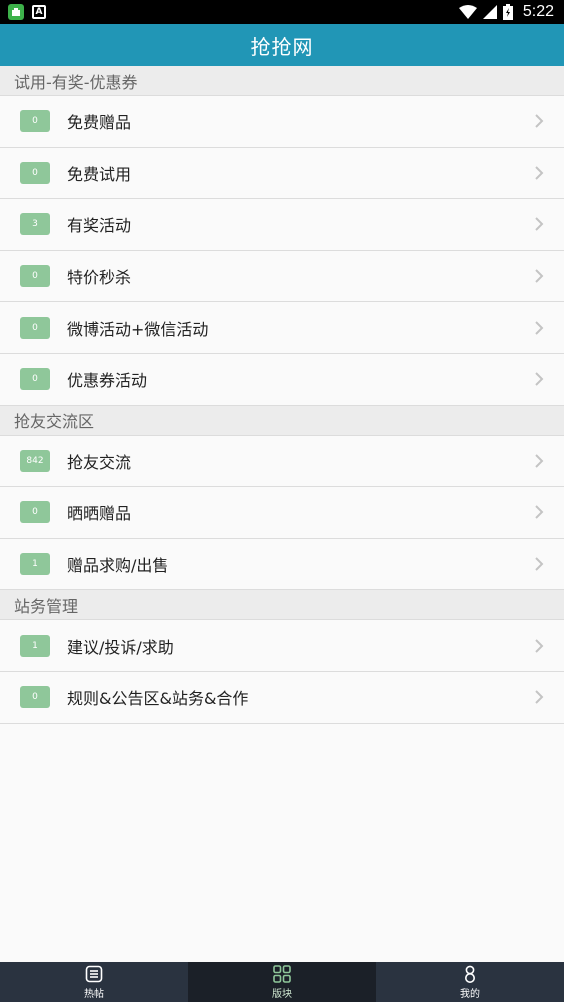  I want to click on list-item-feedback: 1 建议/投诉/求助, so click(282, 646).